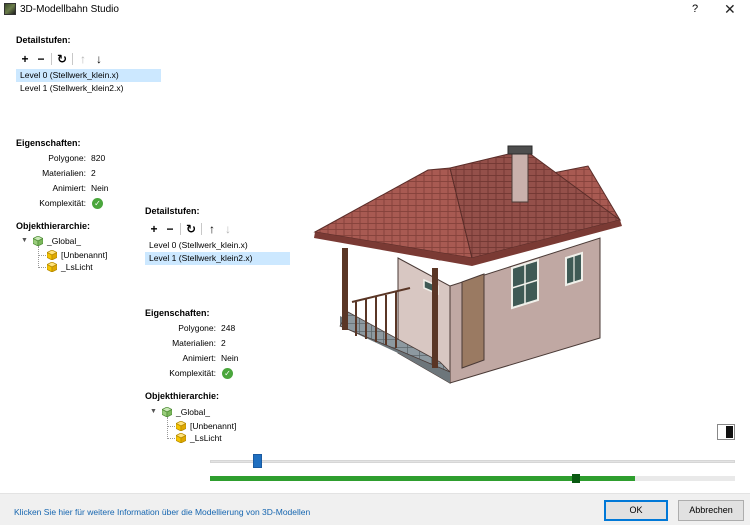 The width and height of the screenshot is (750, 525). What do you see at coordinates (730, 9) in the screenshot?
I see `close-button: ✕` at bounding box center [730, 9].